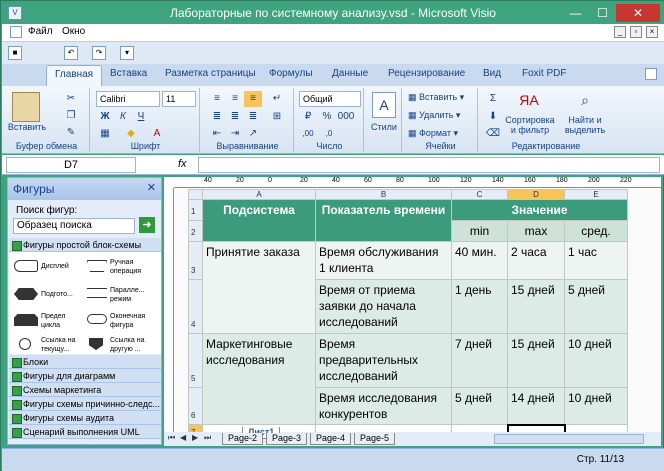  What do you see at coordinates (602, 13) in the screenshot?
I see `maximize-button: ☐` at bounding box center [602, 13].